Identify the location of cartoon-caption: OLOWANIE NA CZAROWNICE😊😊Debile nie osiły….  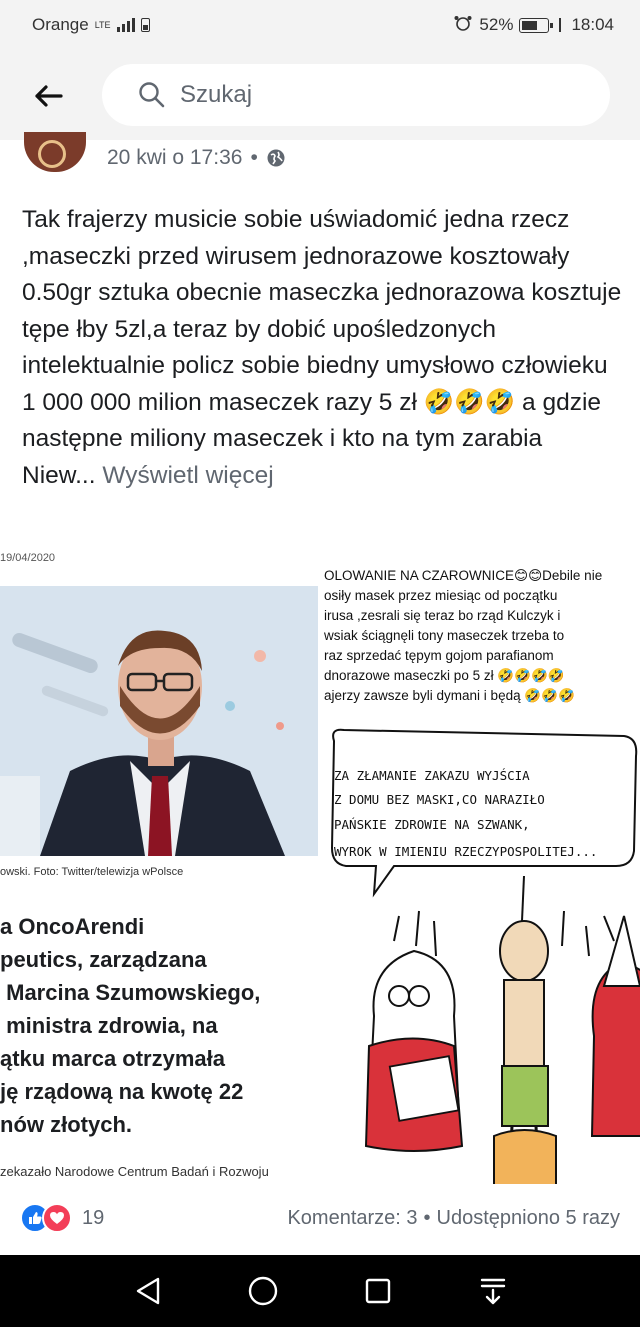
(463, 635).